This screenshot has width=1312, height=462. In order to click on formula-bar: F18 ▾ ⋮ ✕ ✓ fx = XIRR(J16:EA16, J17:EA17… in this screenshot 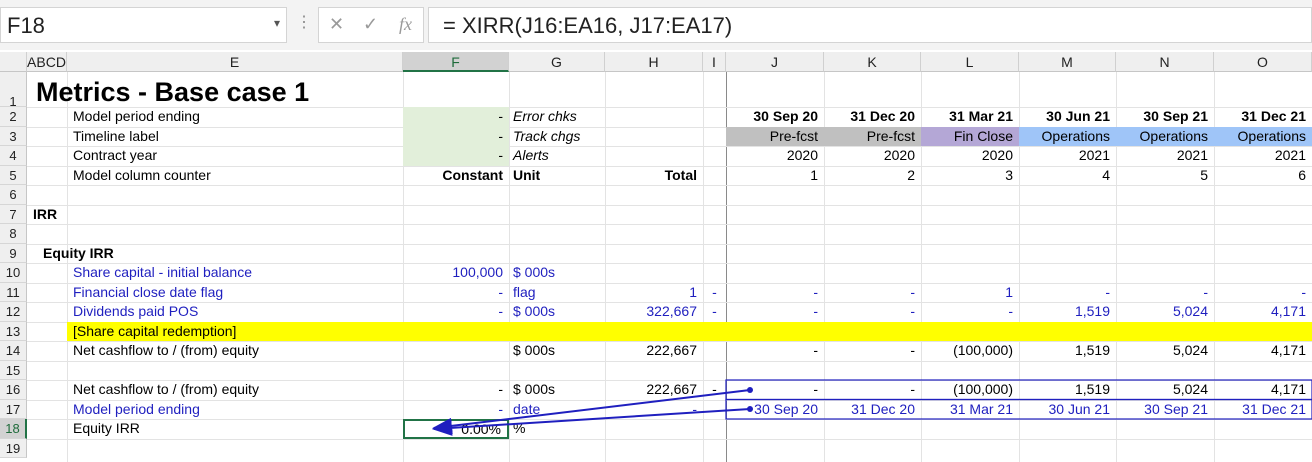, I will do `click(656, 25)`.